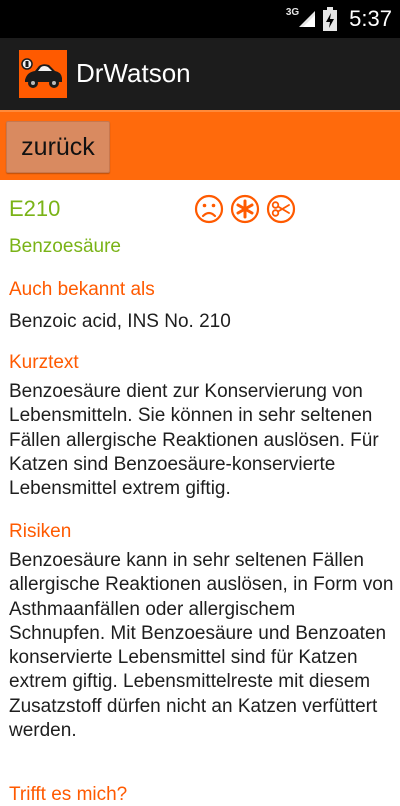 This screenshot has height=806, width=400. Describe the element at coordinates (65, 246) in the screenshot. I see `additive-name: Benzoesäure` at that location.